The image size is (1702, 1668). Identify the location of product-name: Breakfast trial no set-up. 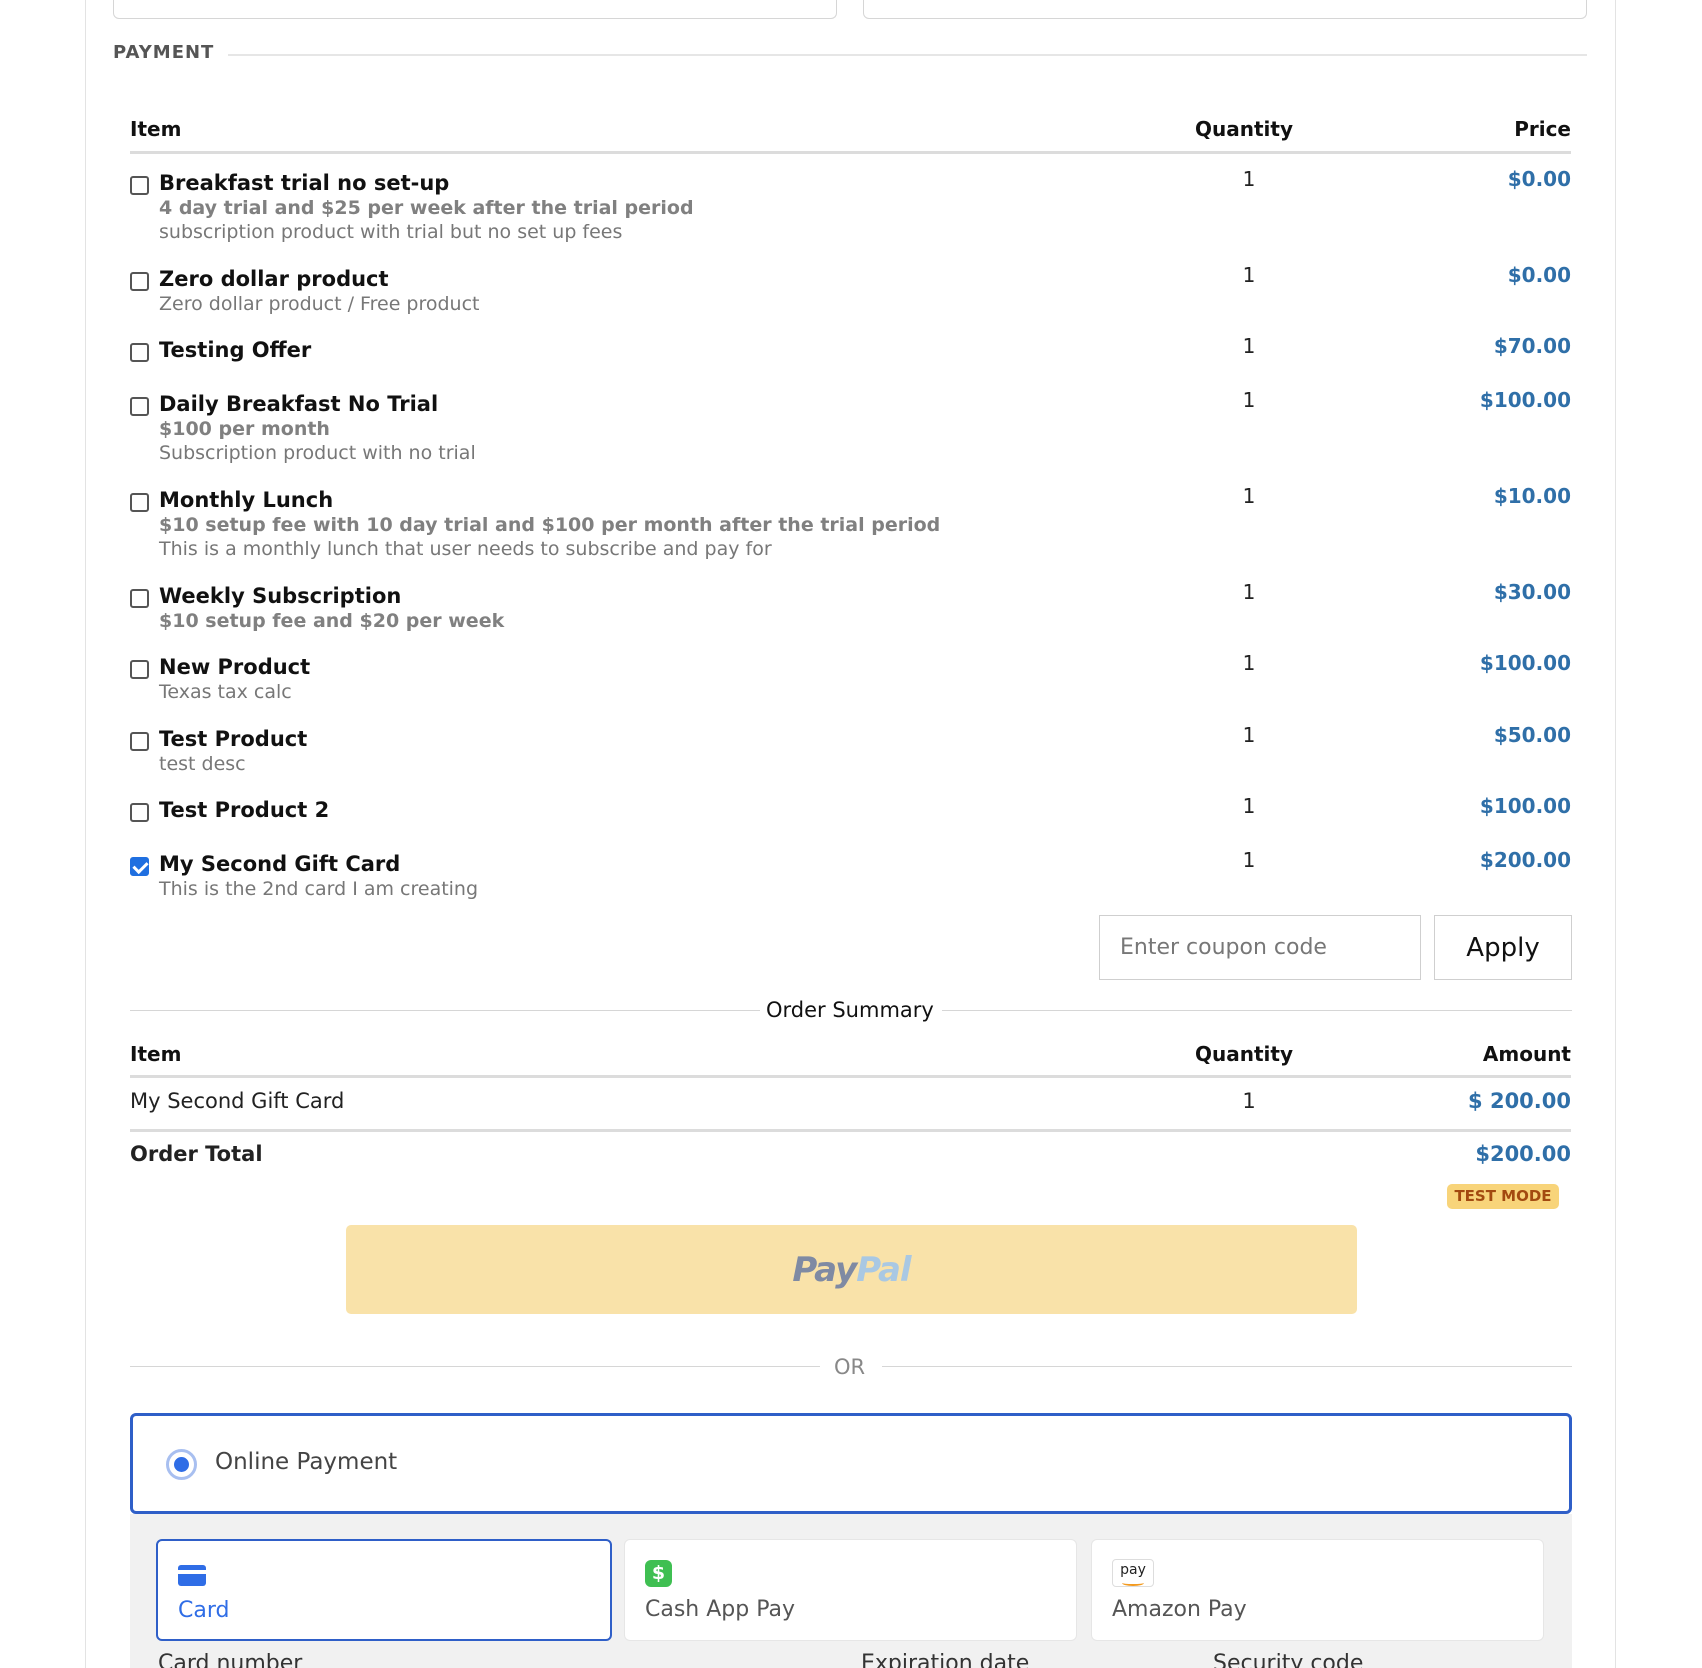
(304, 183).